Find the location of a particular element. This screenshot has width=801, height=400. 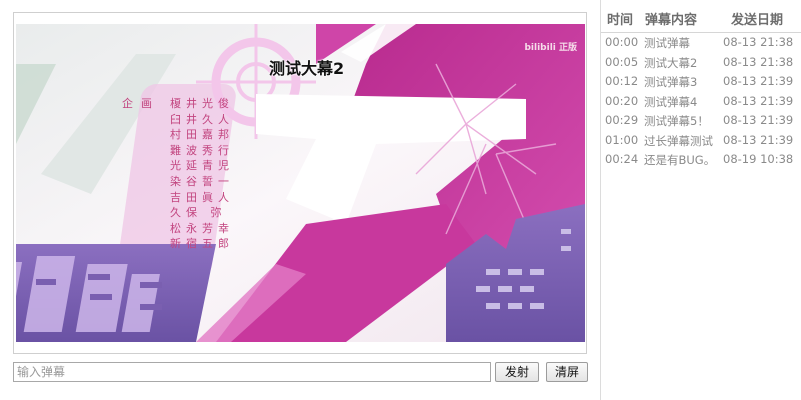

list-item: 01:00 过长弹幕测试 08-13 21:39 is located at coordinates (701, 143).